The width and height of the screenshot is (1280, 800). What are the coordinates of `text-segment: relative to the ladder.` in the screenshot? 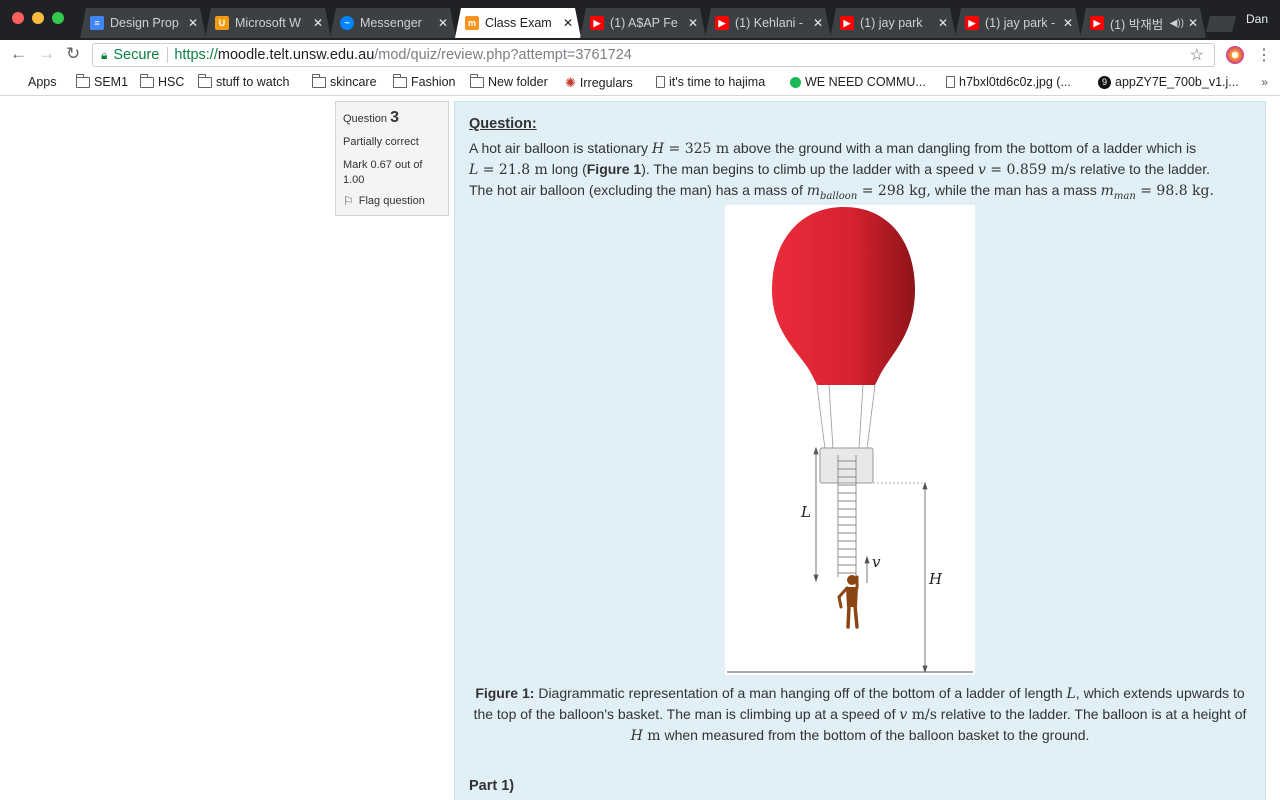 It's located at (1143, 169).